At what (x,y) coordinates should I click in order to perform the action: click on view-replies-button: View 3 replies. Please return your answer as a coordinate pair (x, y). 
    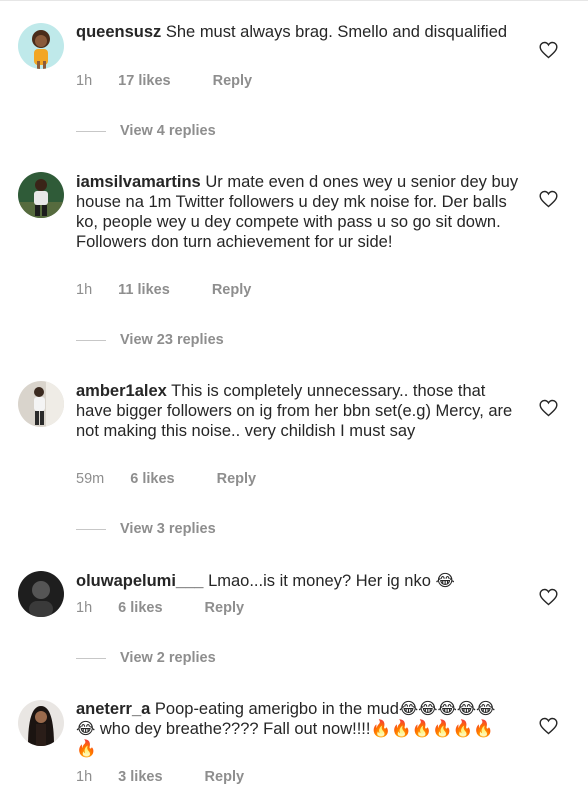
    Looking at the image, I should click on (146, 529).